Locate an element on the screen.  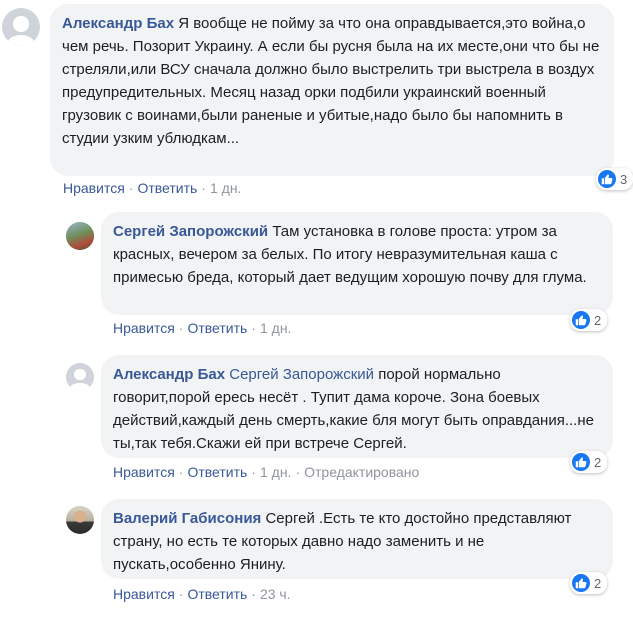
comment-actions: Нравится · Ответить · 23 ч. is located at coordinates (202, 594).